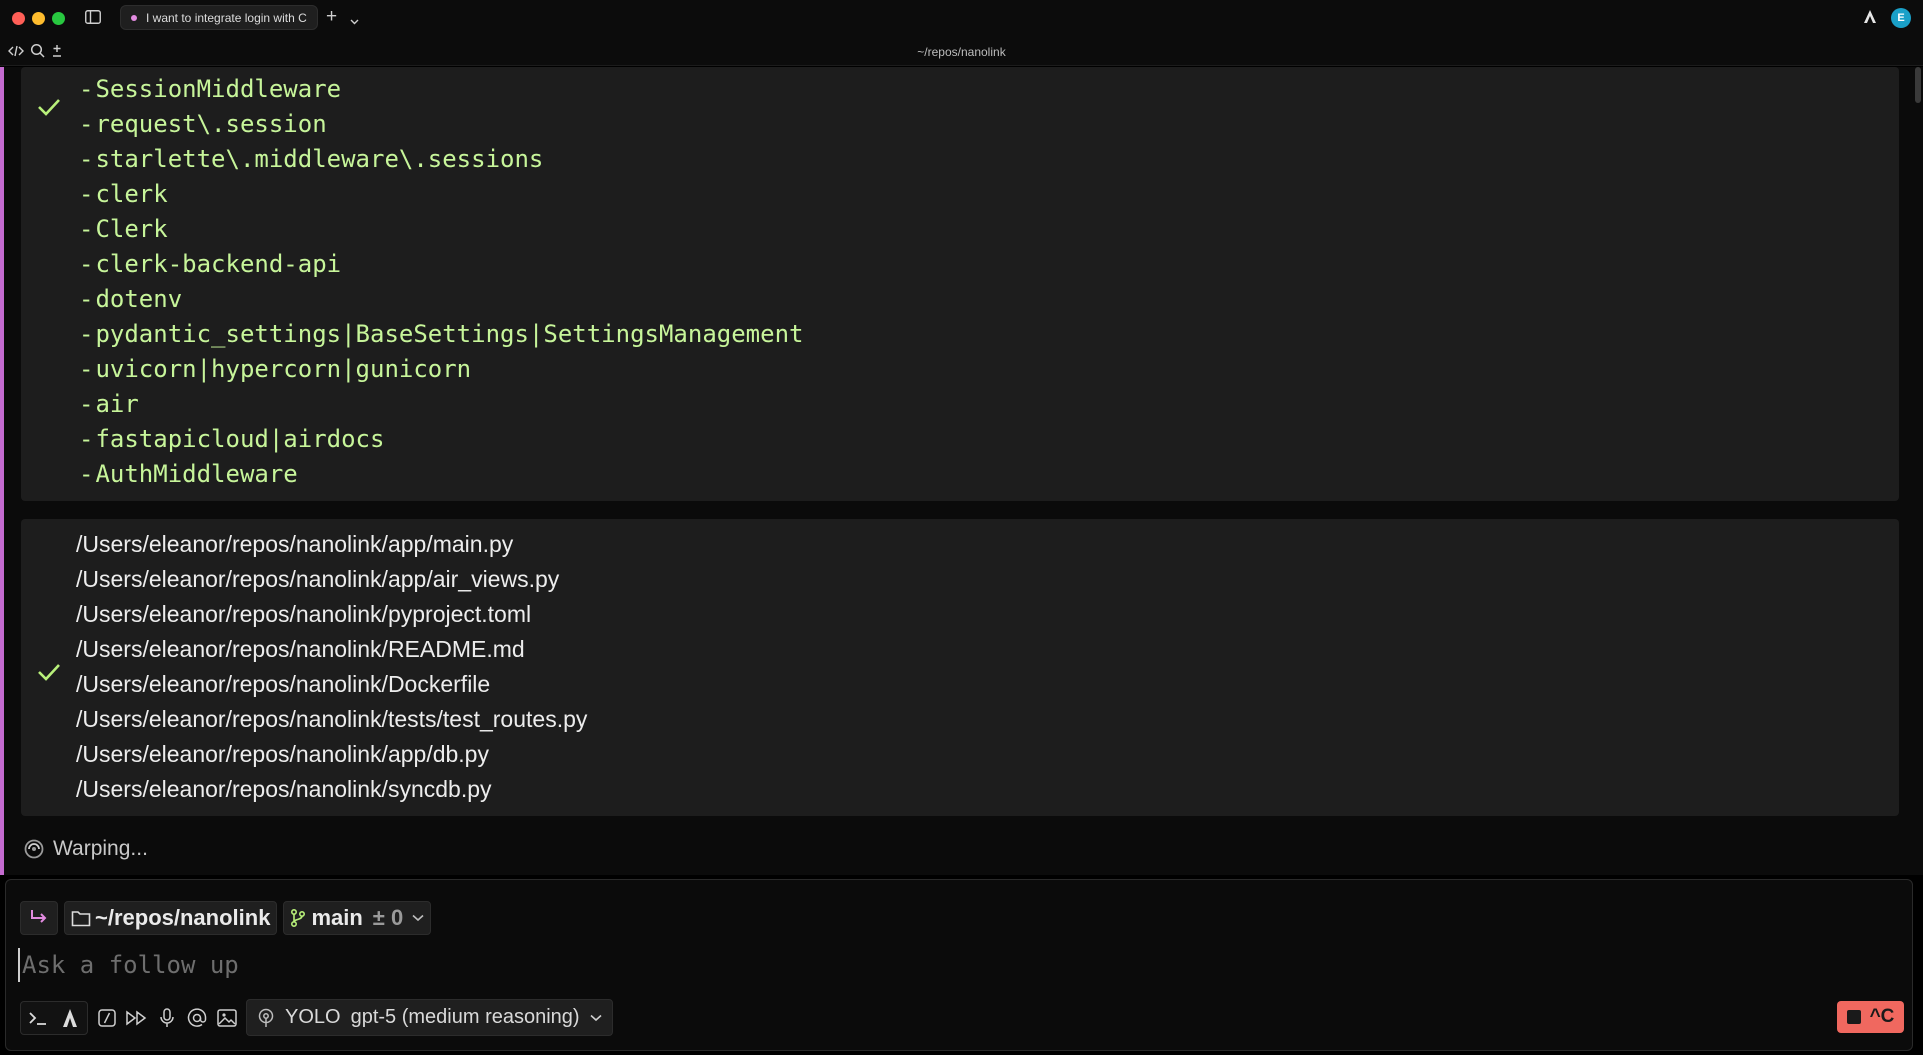 This screenshot has width=1923, height=1055. I want to click on mode-label: YOLO, so click(313, 1017).